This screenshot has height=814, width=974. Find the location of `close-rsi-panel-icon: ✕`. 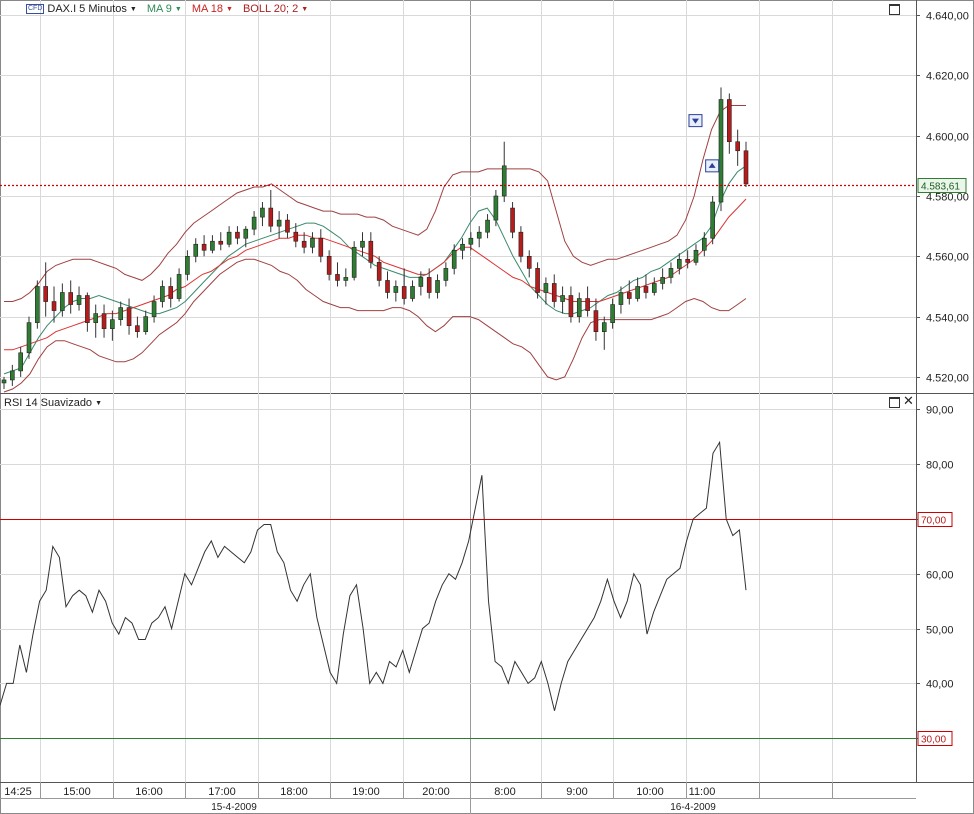

close-rsi-panel-icon: ✕ is located at coordinates (908, 401).